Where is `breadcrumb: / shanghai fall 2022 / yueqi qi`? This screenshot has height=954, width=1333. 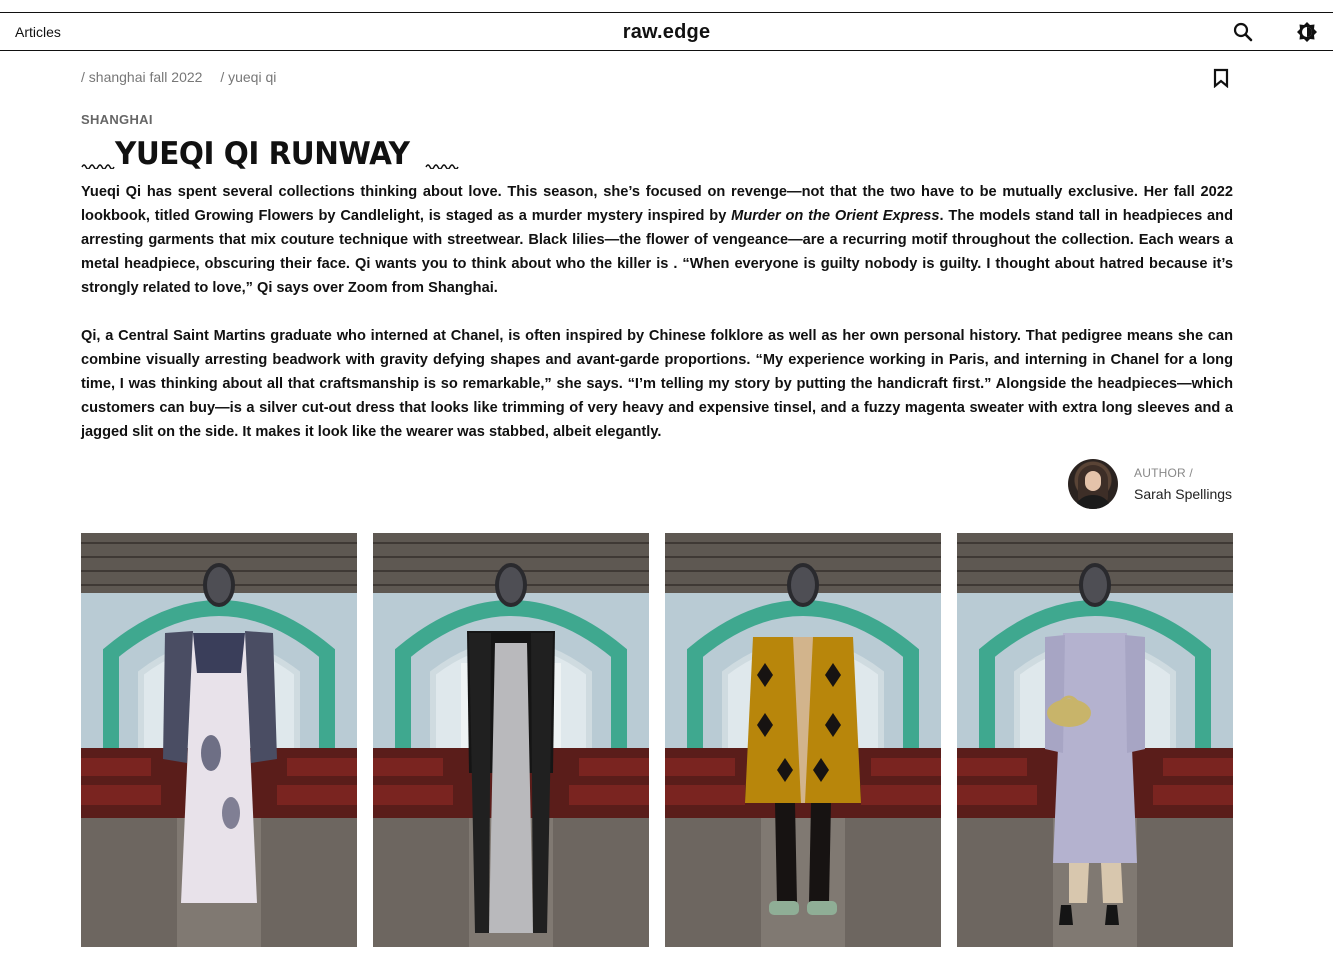 breadcrumb: / shanghai fall 2022 / yueqi qi is located at coordinates (185, 77).